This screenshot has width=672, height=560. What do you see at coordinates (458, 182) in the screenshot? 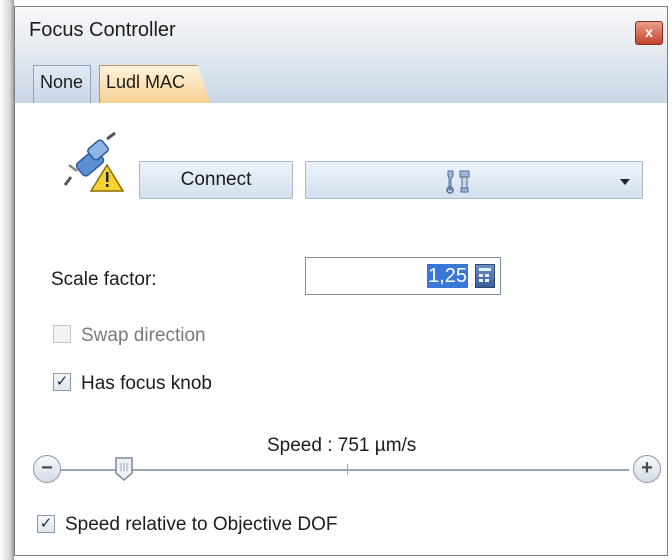
I see `wrench-settings-icon` at bounding box center [458, 182].